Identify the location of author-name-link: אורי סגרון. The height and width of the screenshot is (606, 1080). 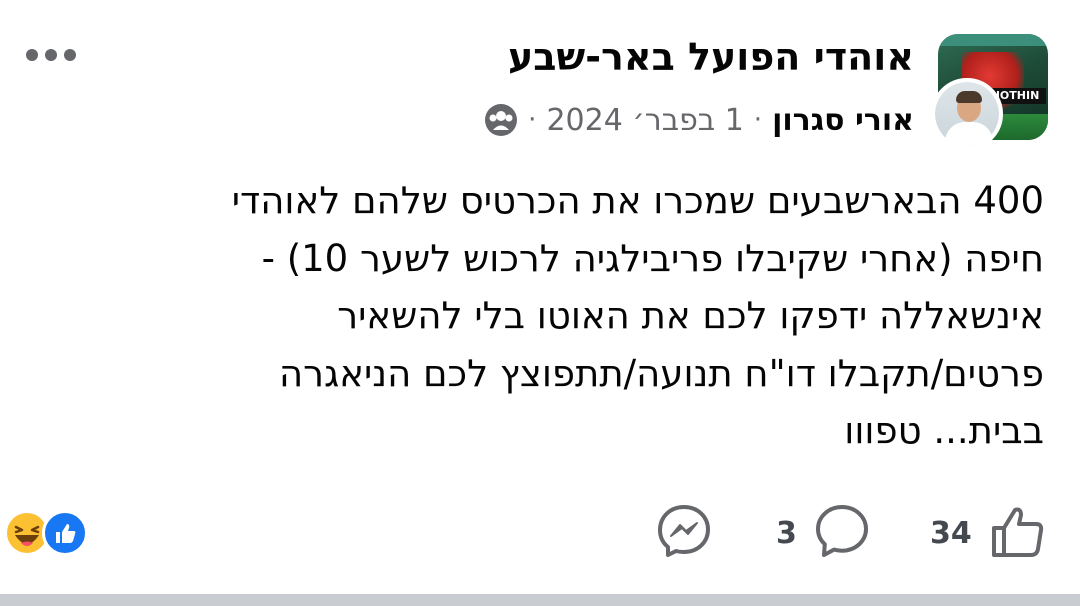
(843, 120).